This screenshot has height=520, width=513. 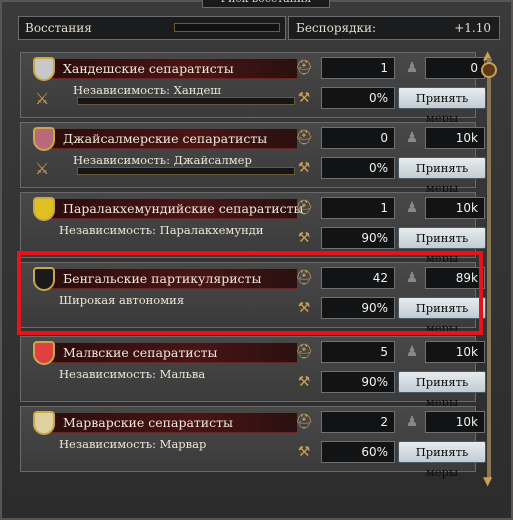 What do you see at coordinates (455, 68) in the screenshot?
I see `rebel-size: 0` at bounding box center [455, 68].